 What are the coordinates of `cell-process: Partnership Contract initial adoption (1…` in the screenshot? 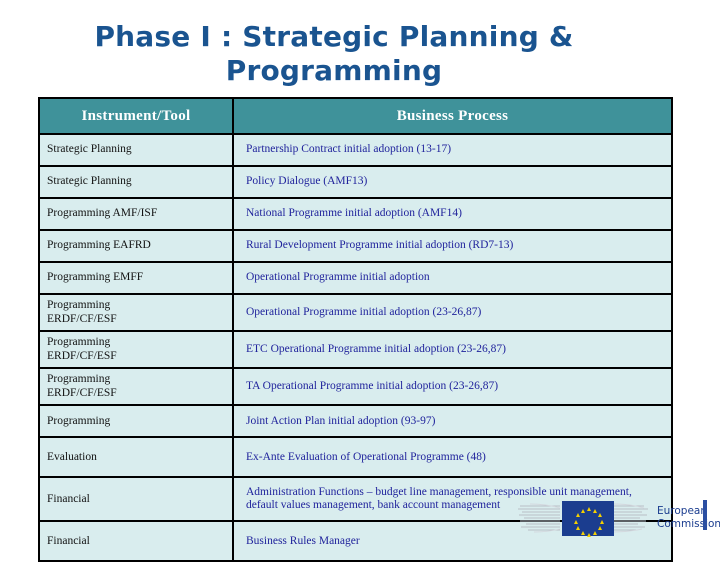 It's located at (452, 150).